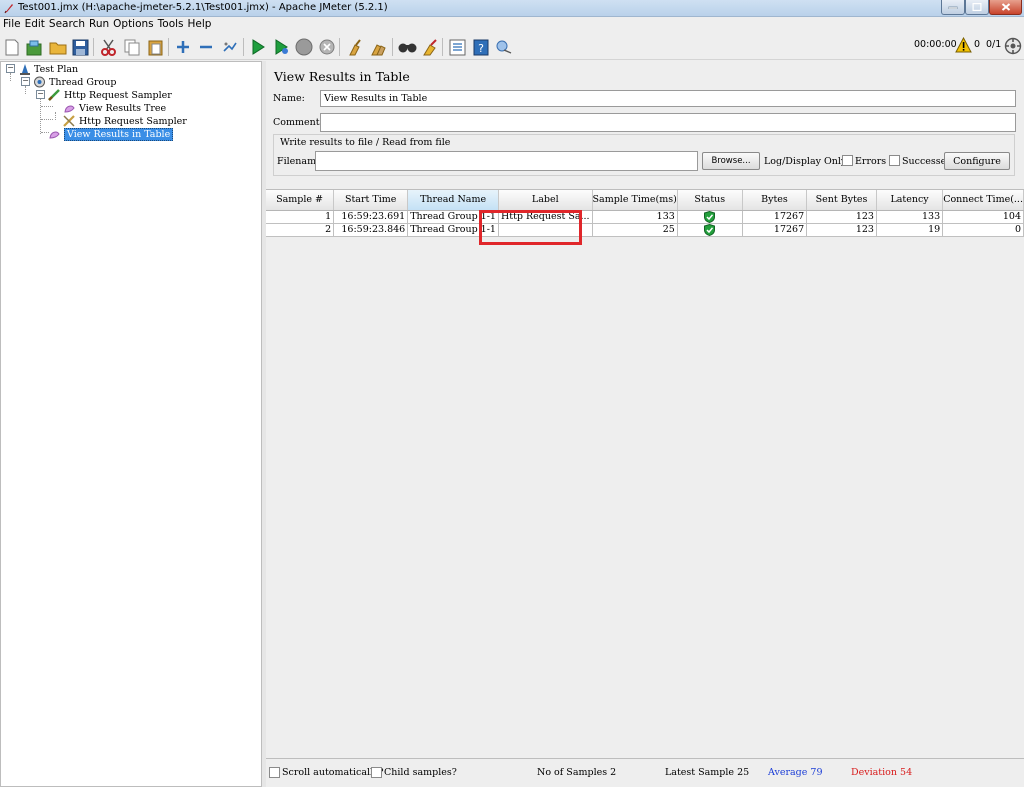 The image size is (1024, 787). I want to click on remote-engines-icon, so click(1013, 46).